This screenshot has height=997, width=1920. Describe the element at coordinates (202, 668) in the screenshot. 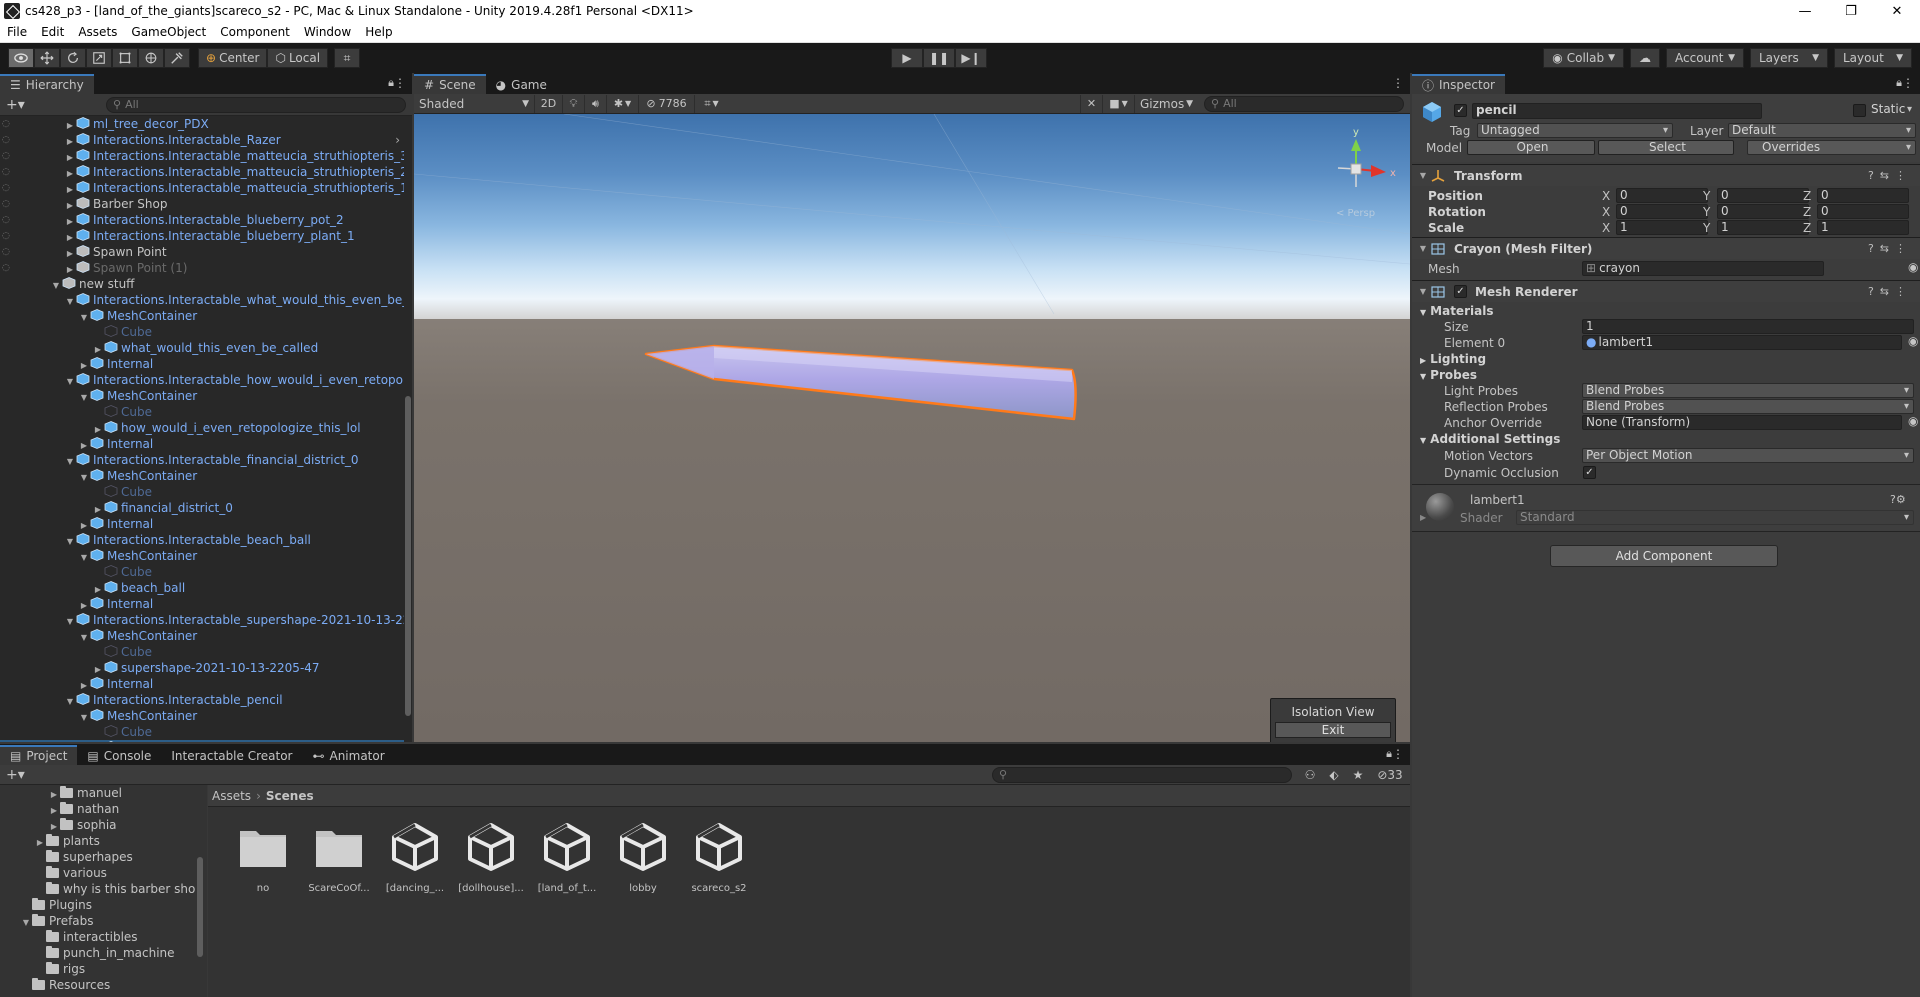

I see `hierarchy-item: ▶ supershape-2021-10-13-2205-47` at that location.